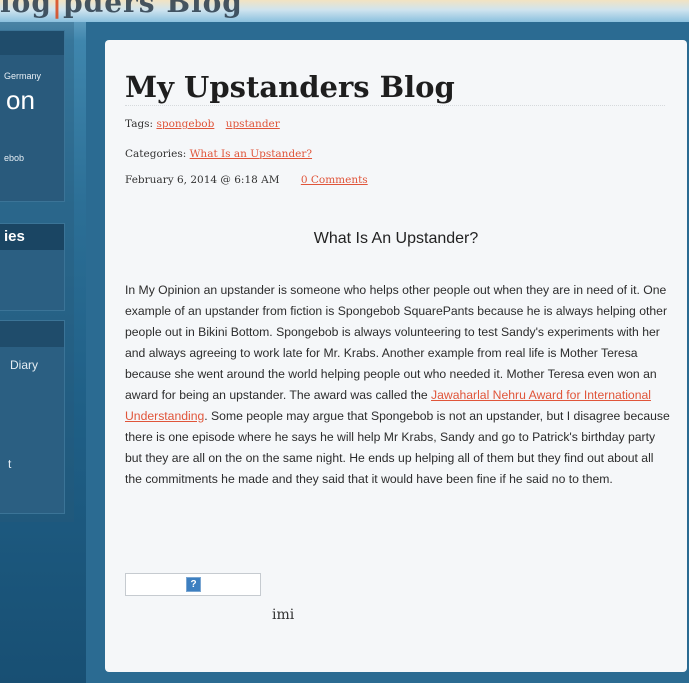 This screenshot has width=689, height=683. Describe the element at coordinates (24, 365) in the screenshot. I see `sidebar-link-diary: Diary` at that location.